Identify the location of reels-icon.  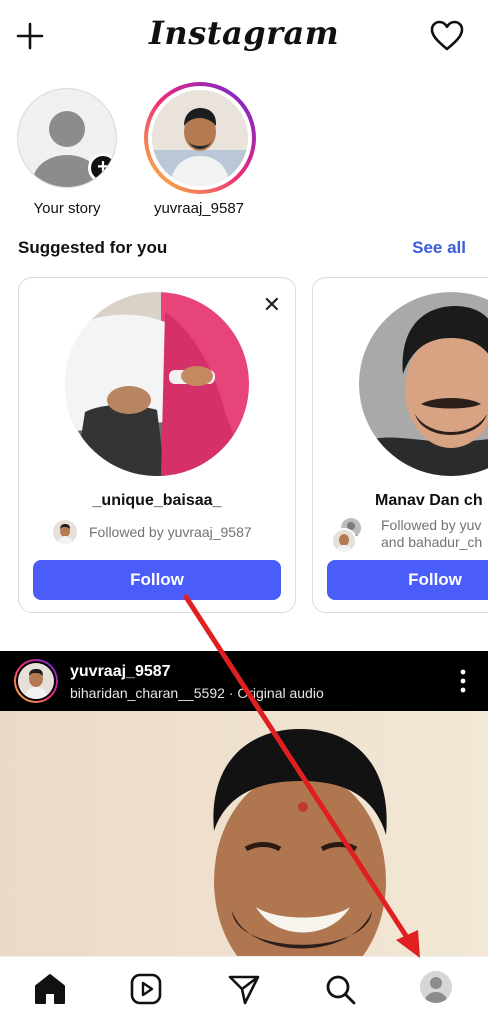
(146, 989).